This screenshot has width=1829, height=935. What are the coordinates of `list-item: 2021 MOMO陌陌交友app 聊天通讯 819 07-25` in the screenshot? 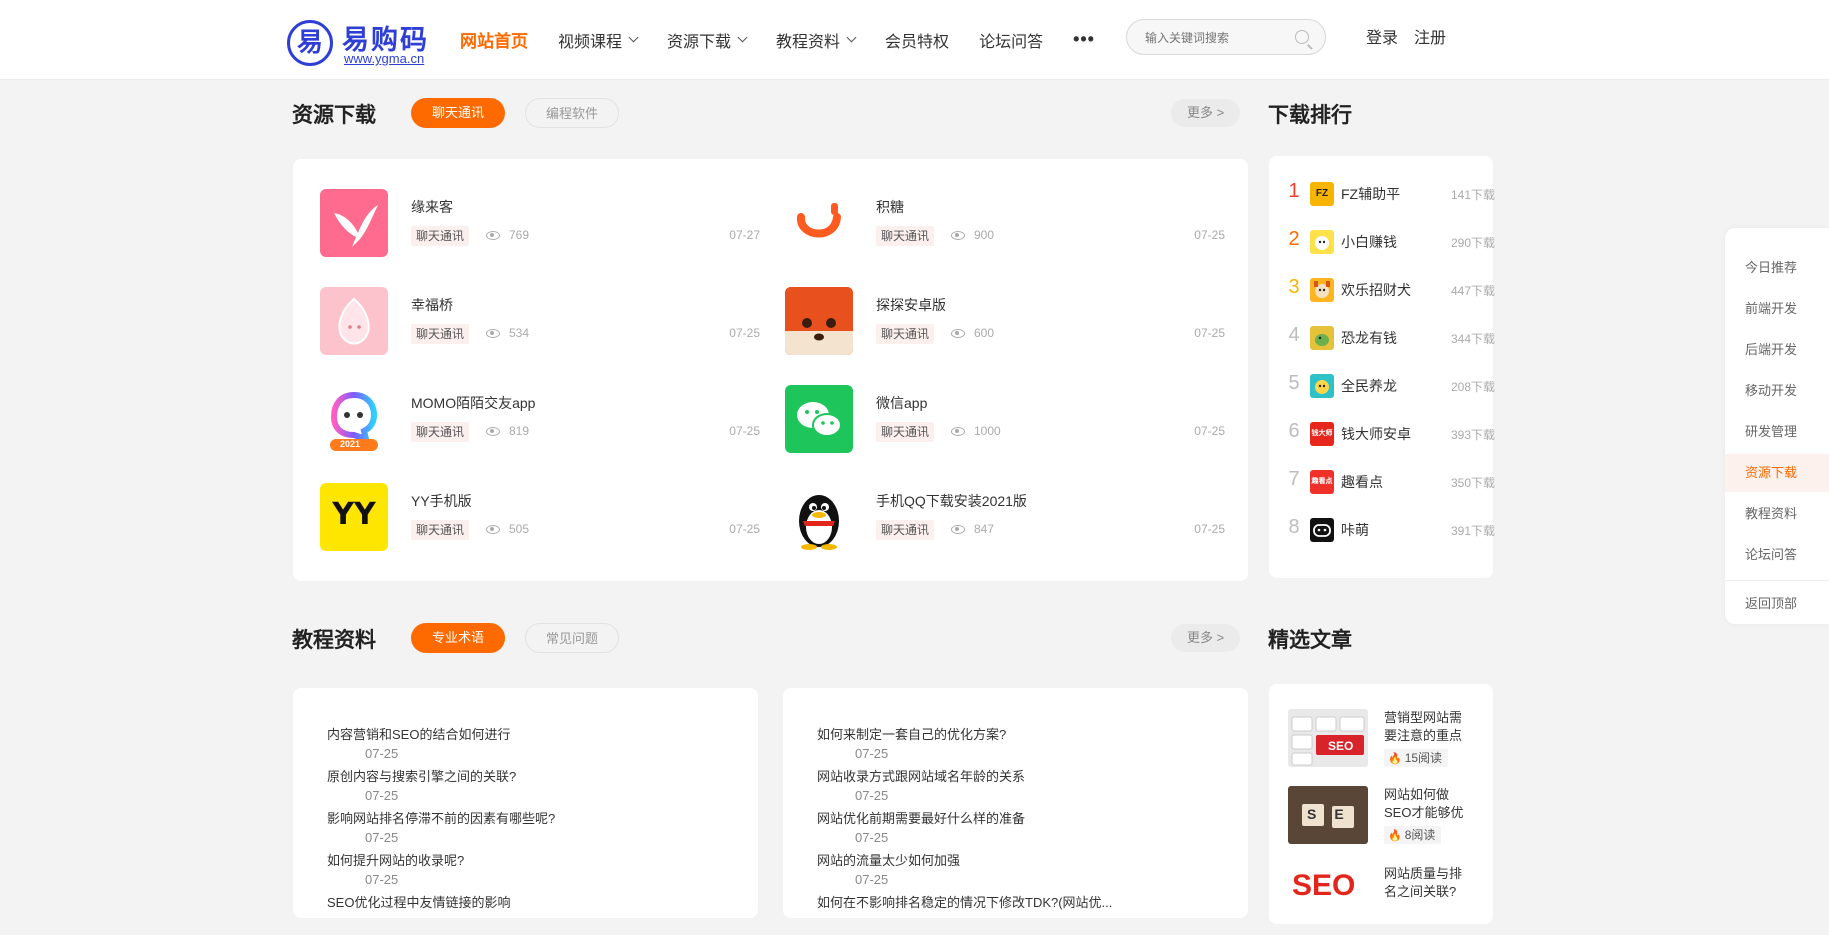 It's located at (540, 420).